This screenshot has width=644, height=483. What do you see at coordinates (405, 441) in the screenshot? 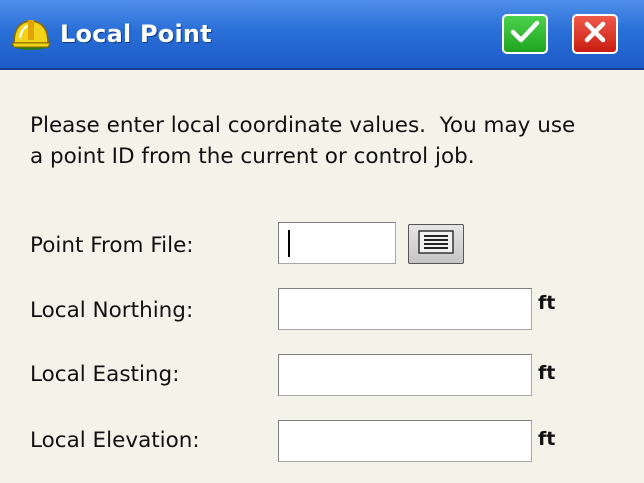
I see `local-elevation-input` at bounding box center [405, 441].